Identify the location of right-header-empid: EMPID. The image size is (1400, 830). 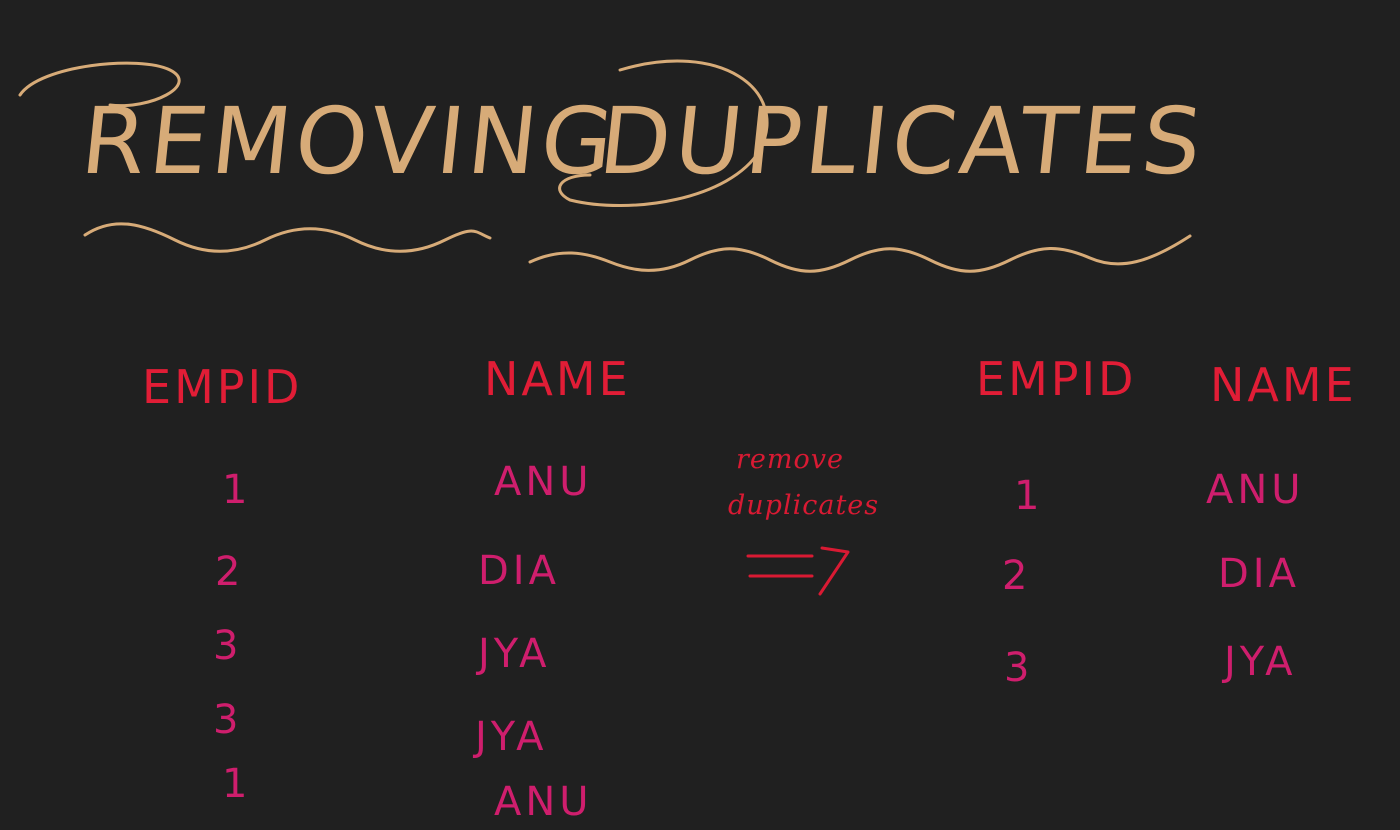
(1056, 379).